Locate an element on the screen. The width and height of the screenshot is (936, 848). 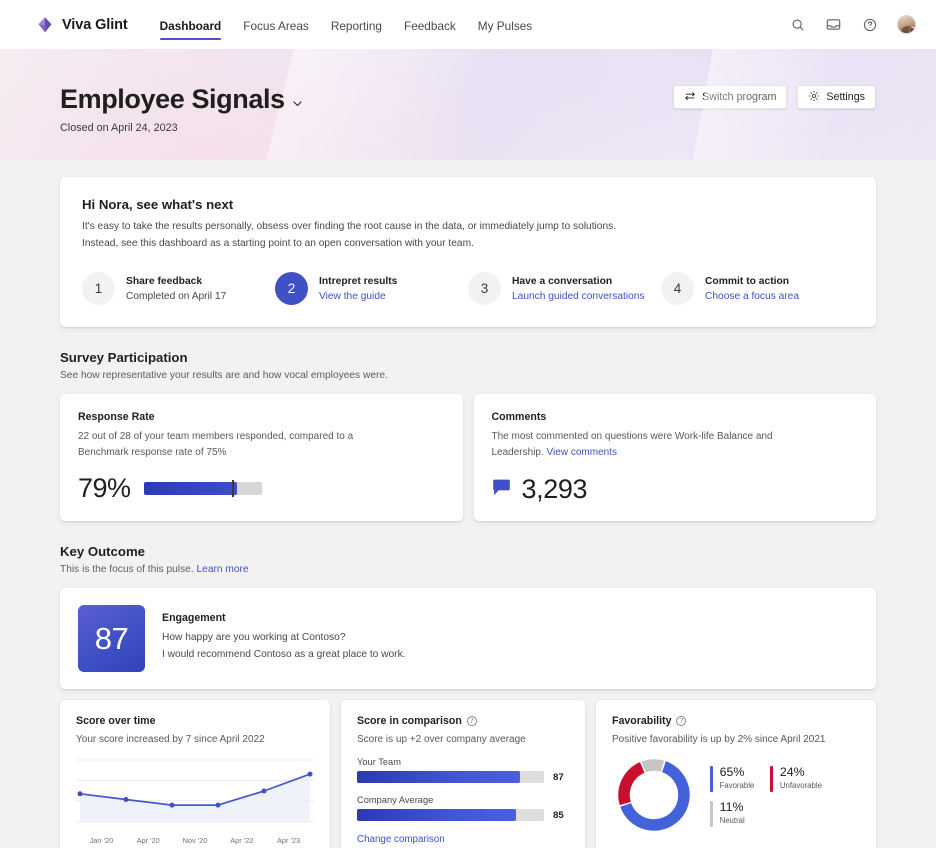
view-comments-link: View comments is located at coordinates (582, 452).